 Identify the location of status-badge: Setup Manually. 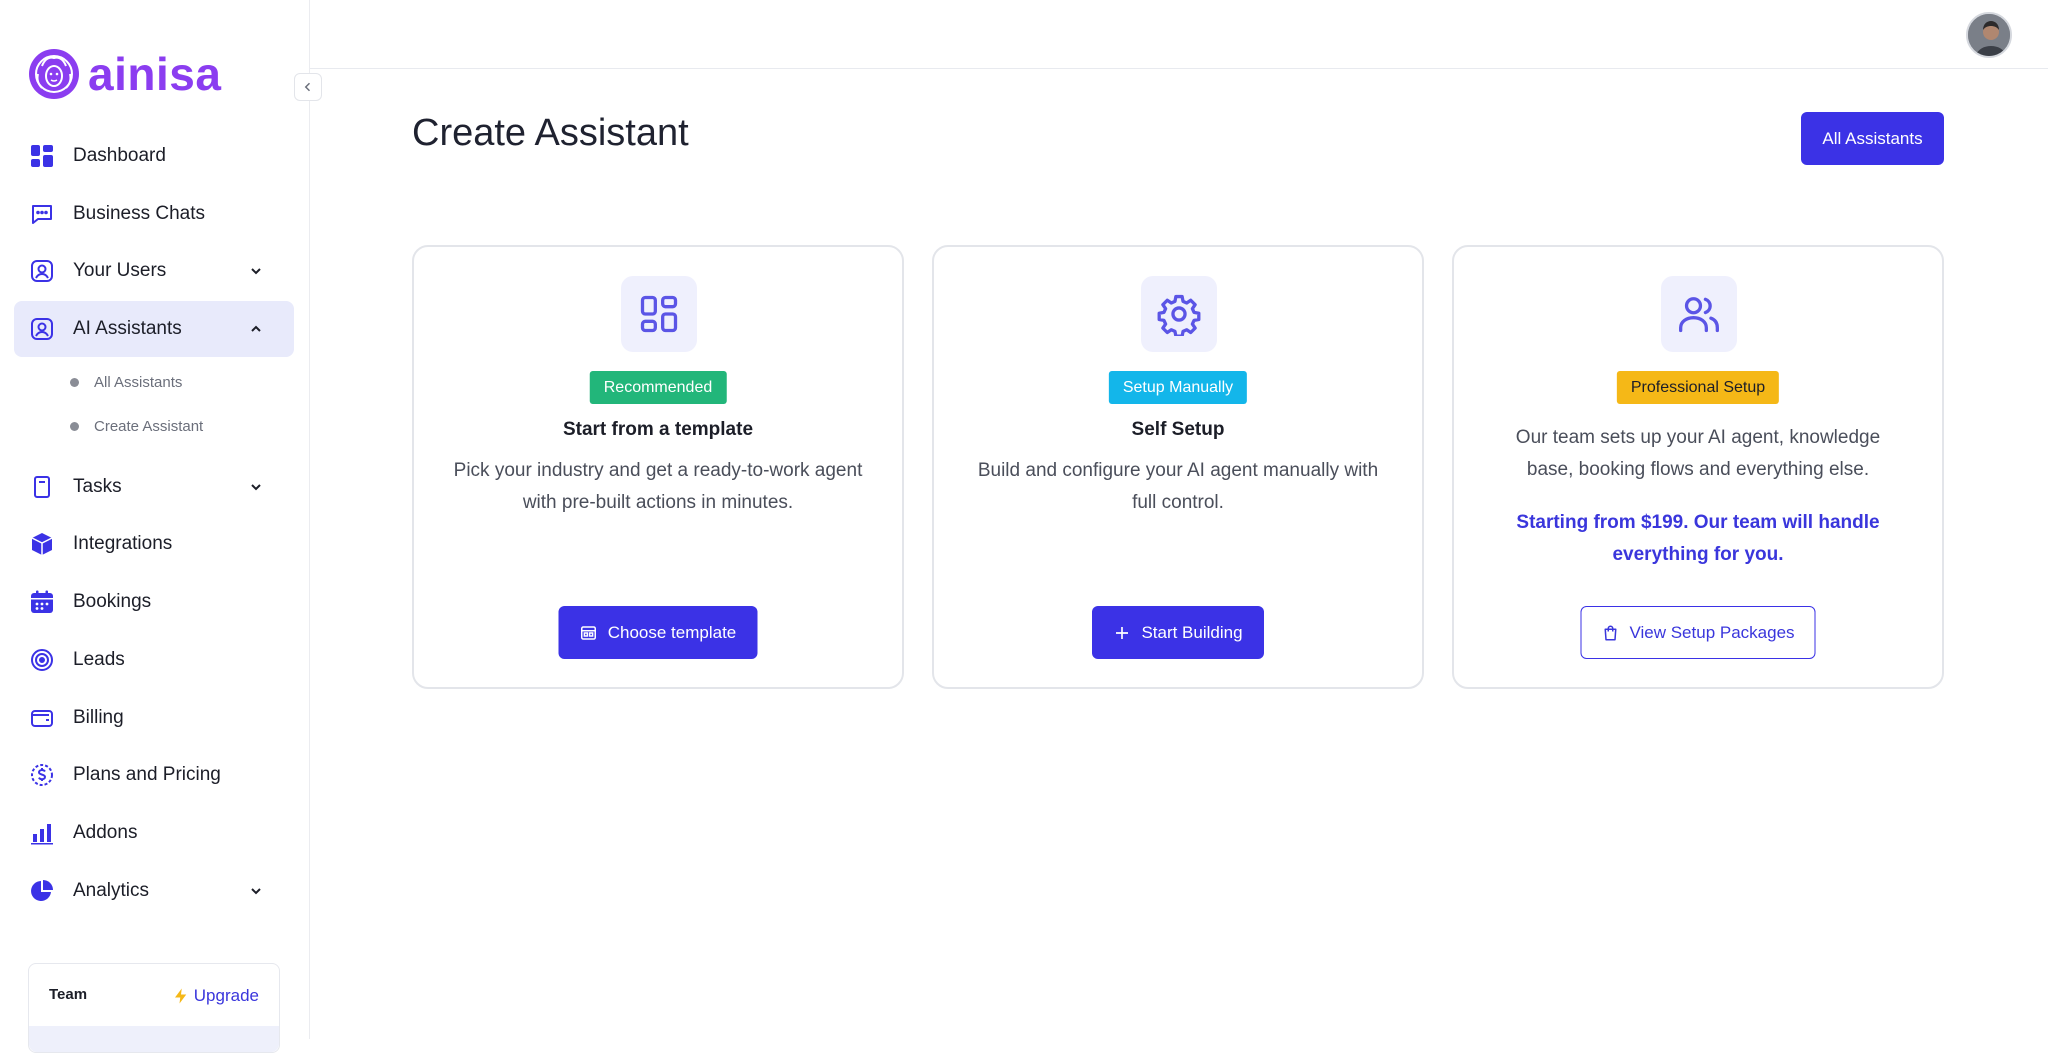
(1178, 387).